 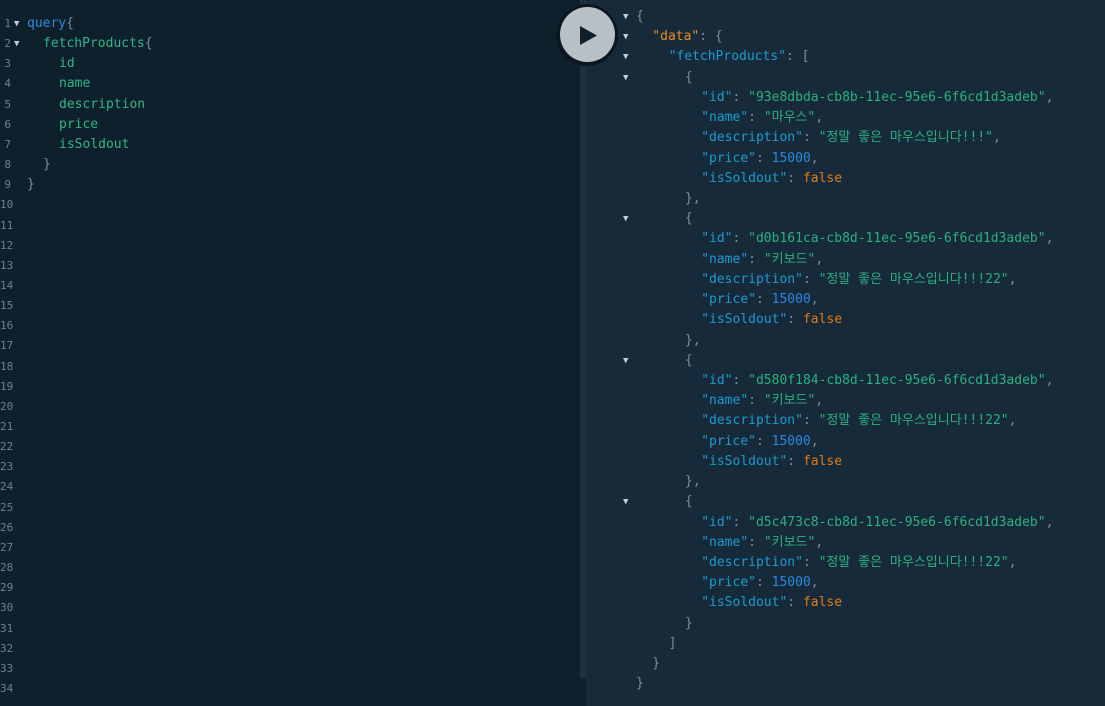 I want to click on json-key: "id", so click(x=717, y=97).